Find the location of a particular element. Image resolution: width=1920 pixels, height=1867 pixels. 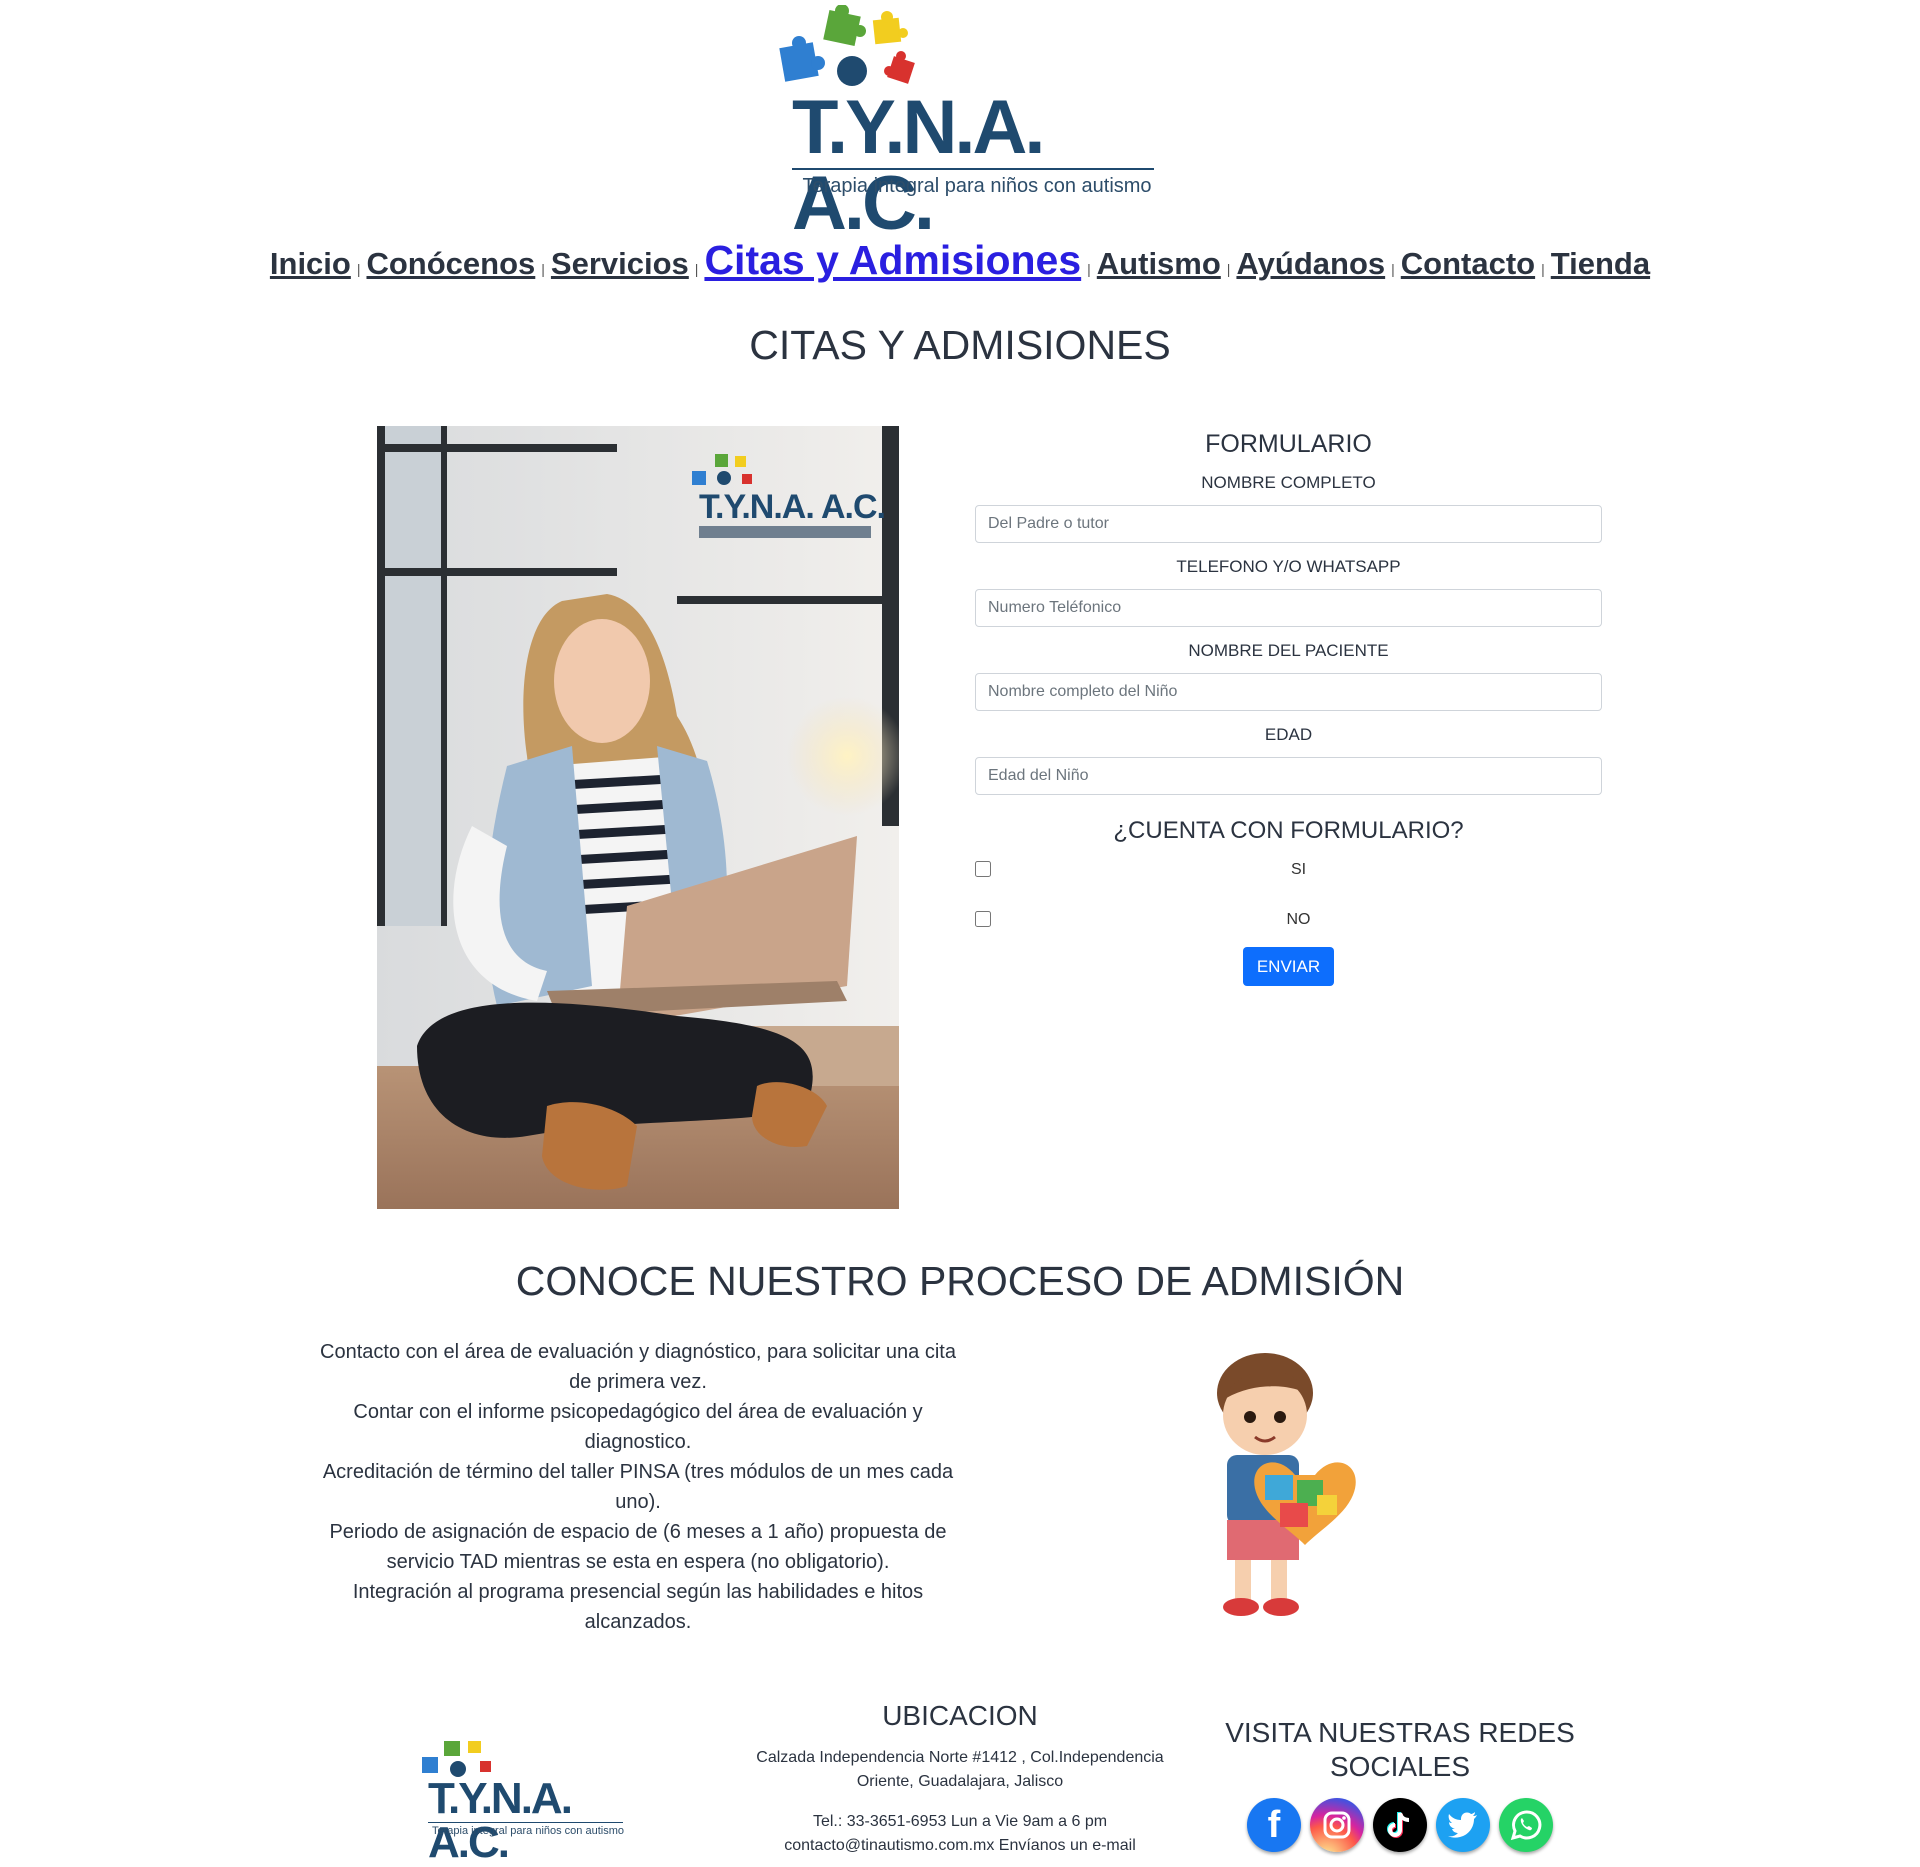

nav-item-inicio: Inicio is located at coordinates (310, 263).